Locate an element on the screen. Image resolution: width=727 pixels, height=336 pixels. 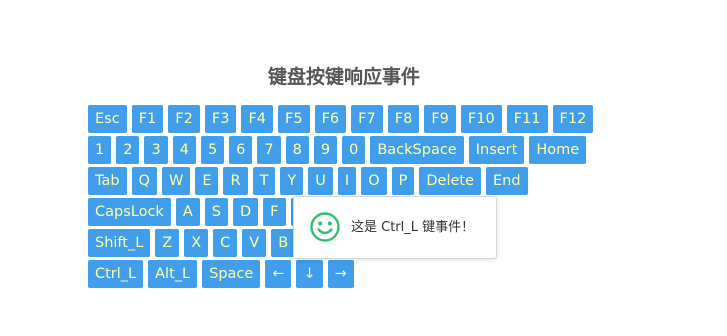
key-ctrl-l: Ctrl_L is located at coordinates (116, 274).